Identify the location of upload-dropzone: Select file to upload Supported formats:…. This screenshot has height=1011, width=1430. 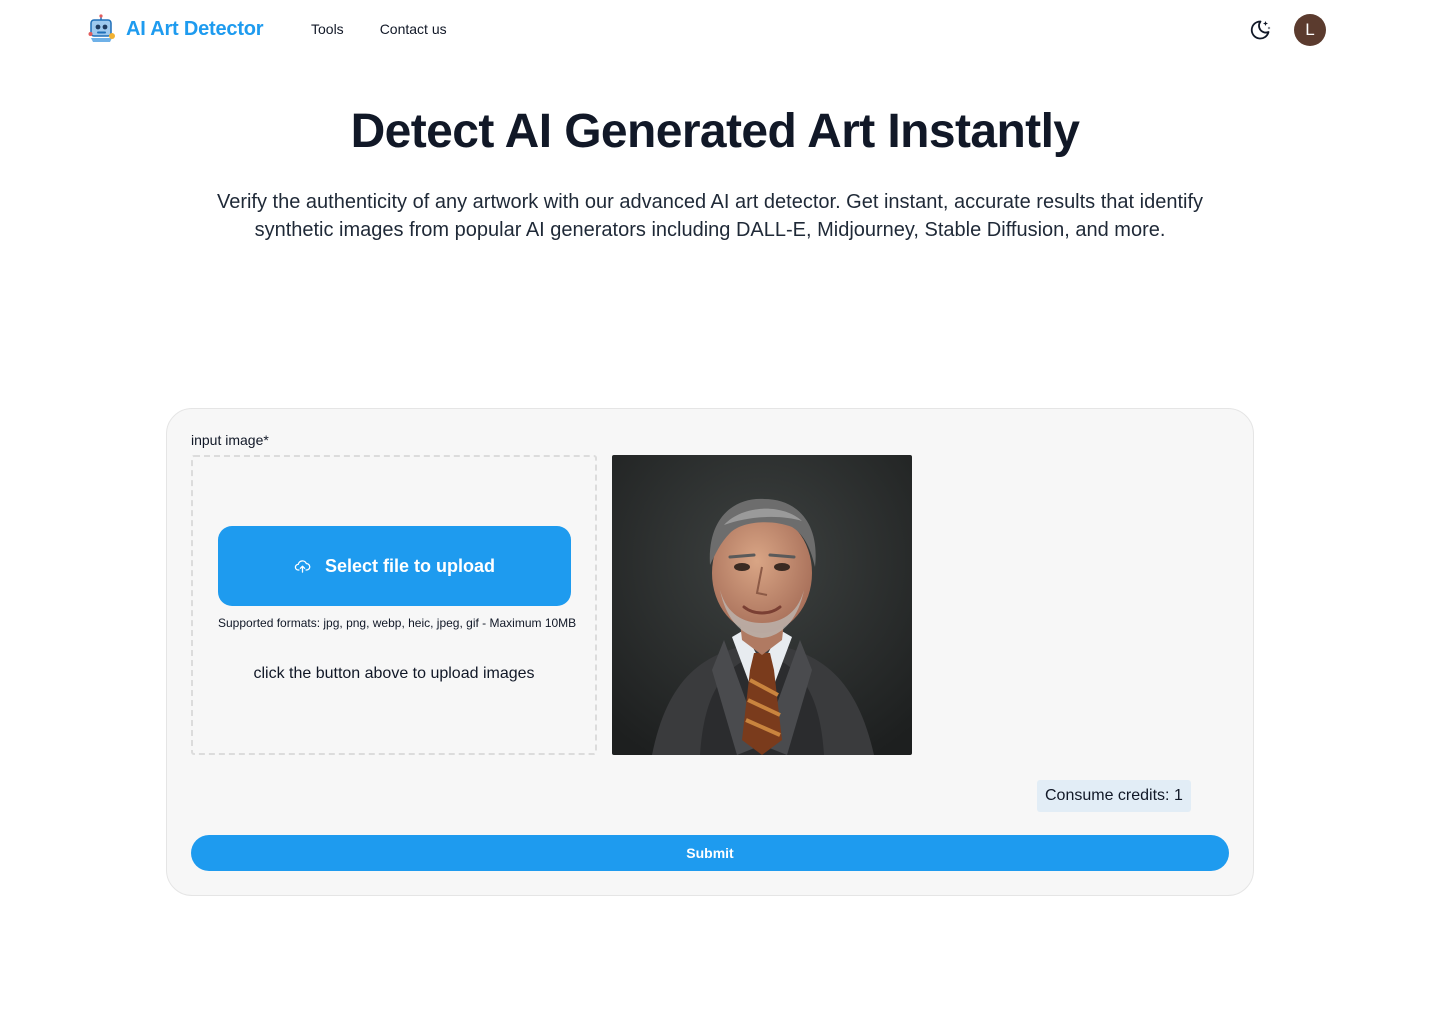
(394, 605).